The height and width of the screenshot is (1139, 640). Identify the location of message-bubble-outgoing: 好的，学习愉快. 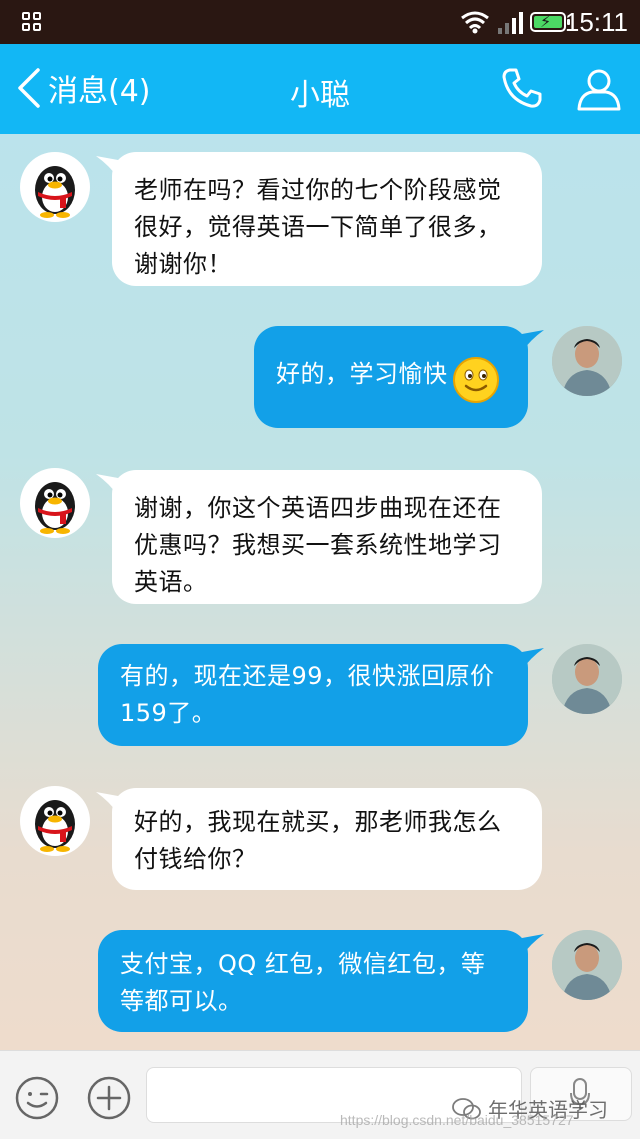
(399, 377).